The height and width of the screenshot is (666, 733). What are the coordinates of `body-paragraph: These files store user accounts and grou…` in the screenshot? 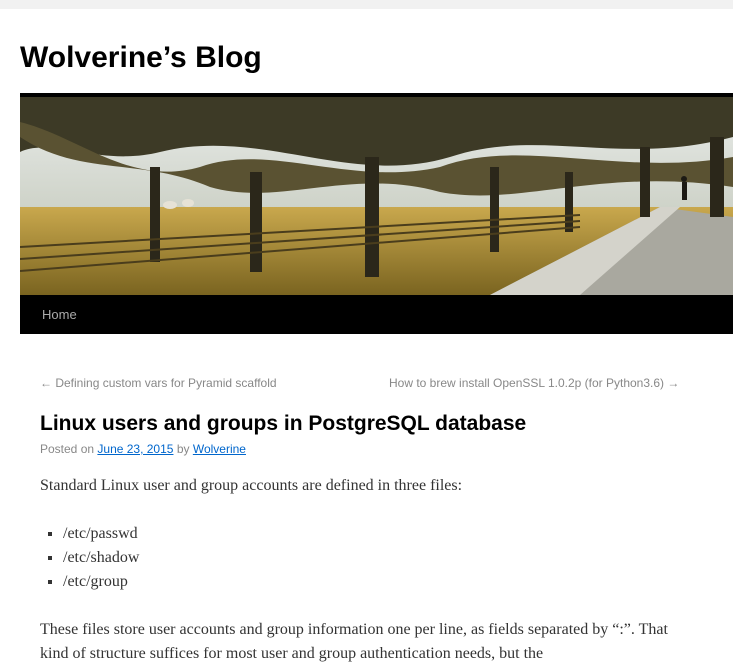 It's located at (354, 641).